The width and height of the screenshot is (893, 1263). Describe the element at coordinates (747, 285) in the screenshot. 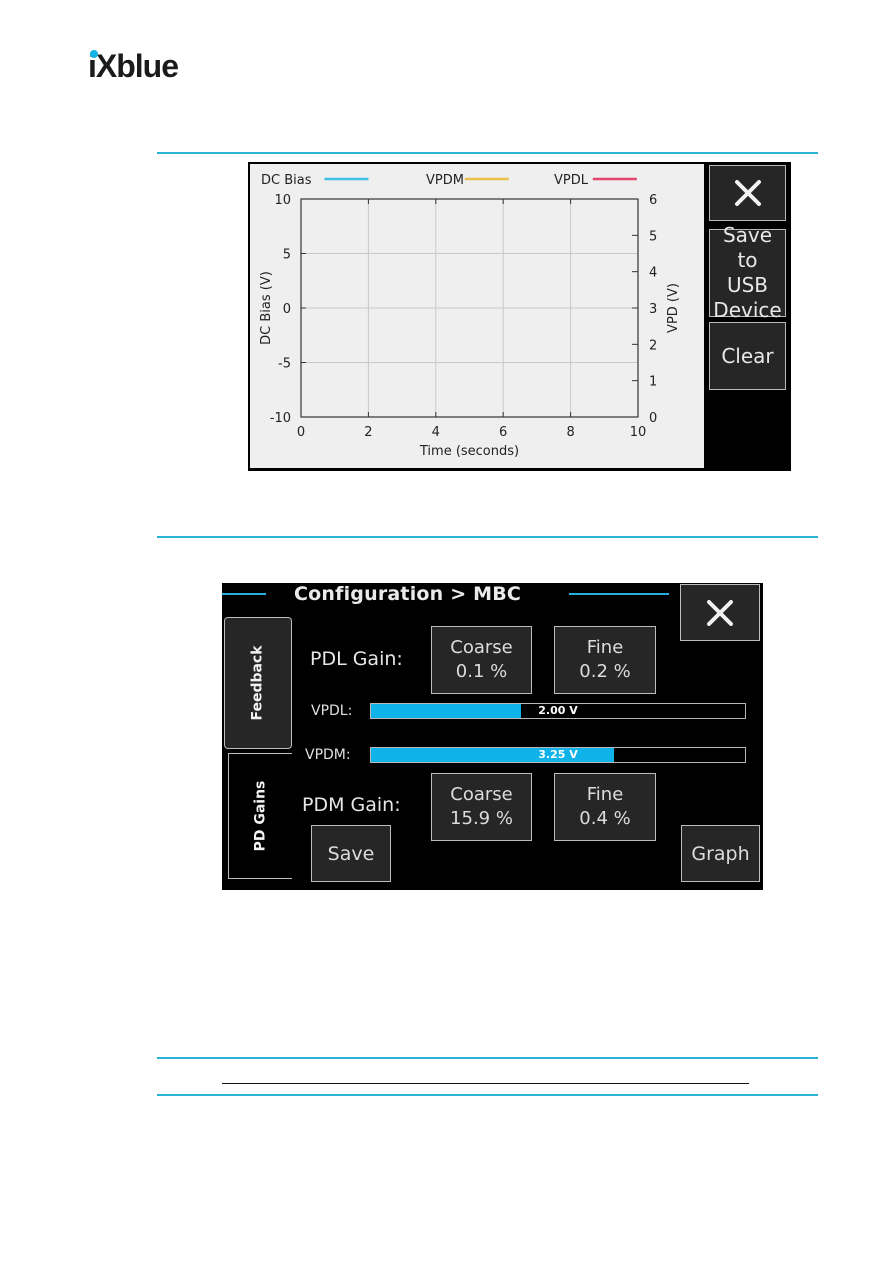

I see `save-usb-label-2: USB` at that location.